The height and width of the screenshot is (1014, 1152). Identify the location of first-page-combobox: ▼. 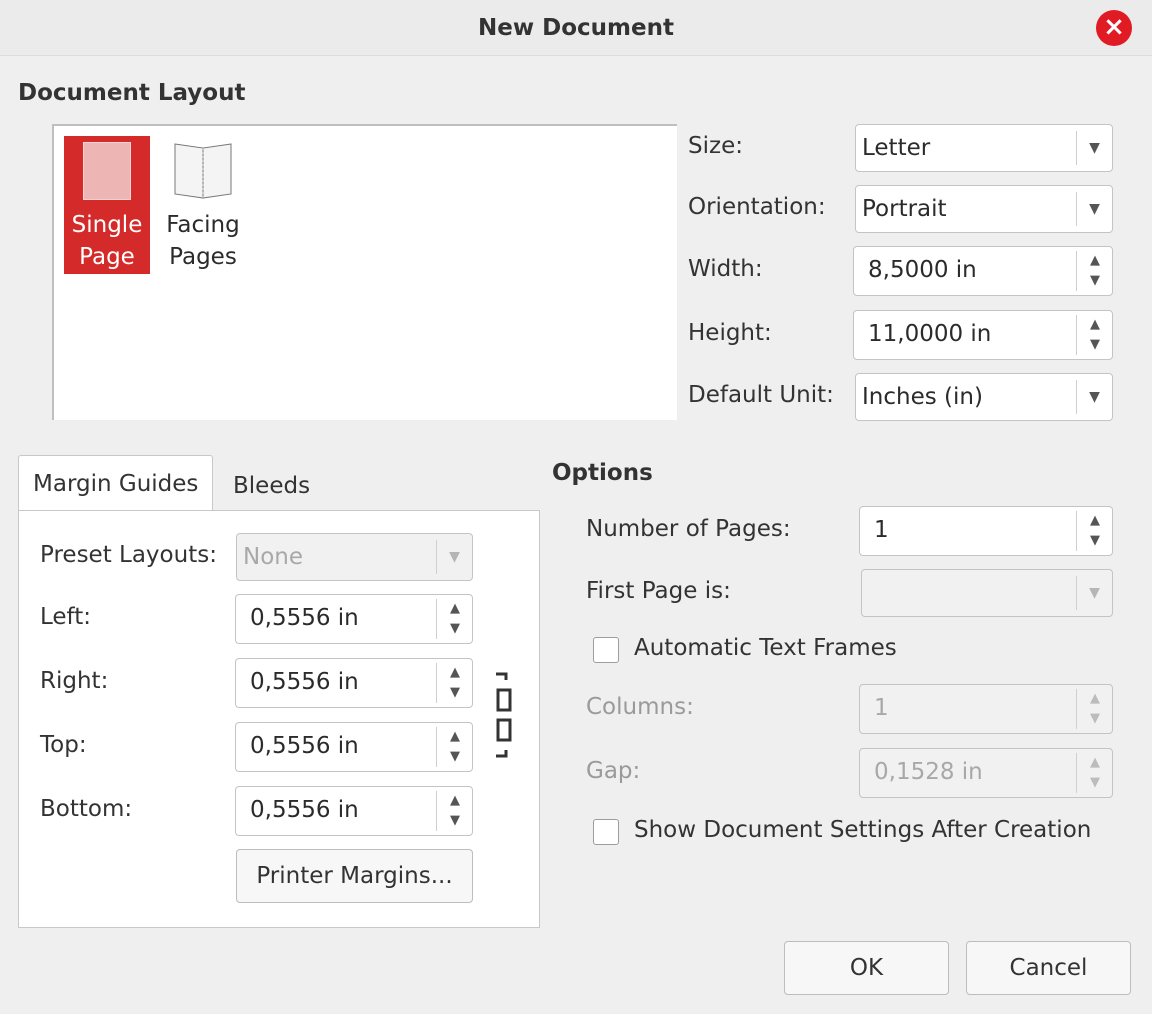
(987, 593).